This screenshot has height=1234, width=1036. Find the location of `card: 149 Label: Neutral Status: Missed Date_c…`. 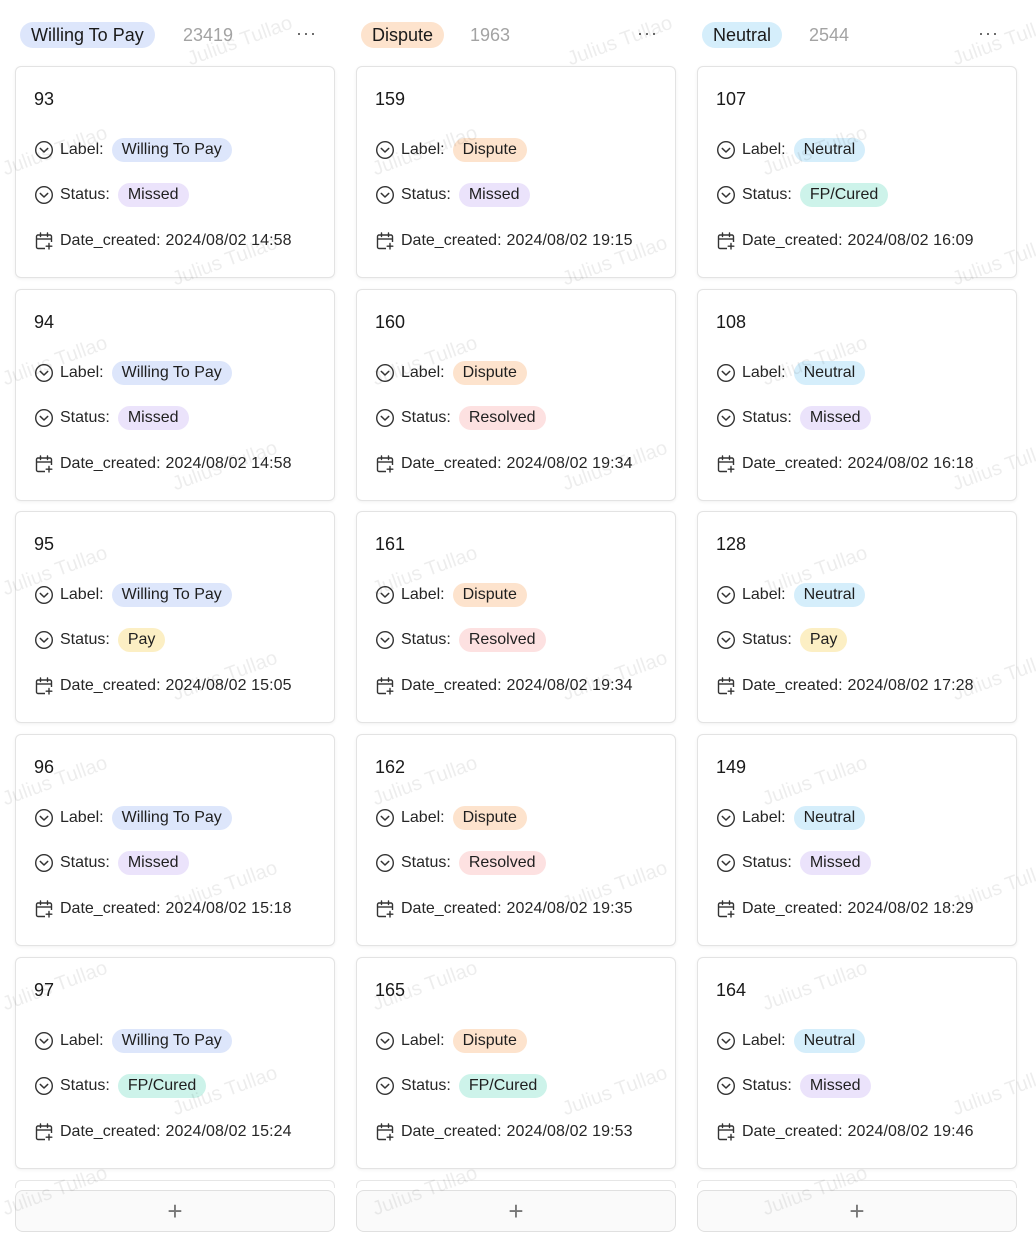

card: 149 Label: Neutral Status: Missed Date_c… is located at coordinates (857, 840).